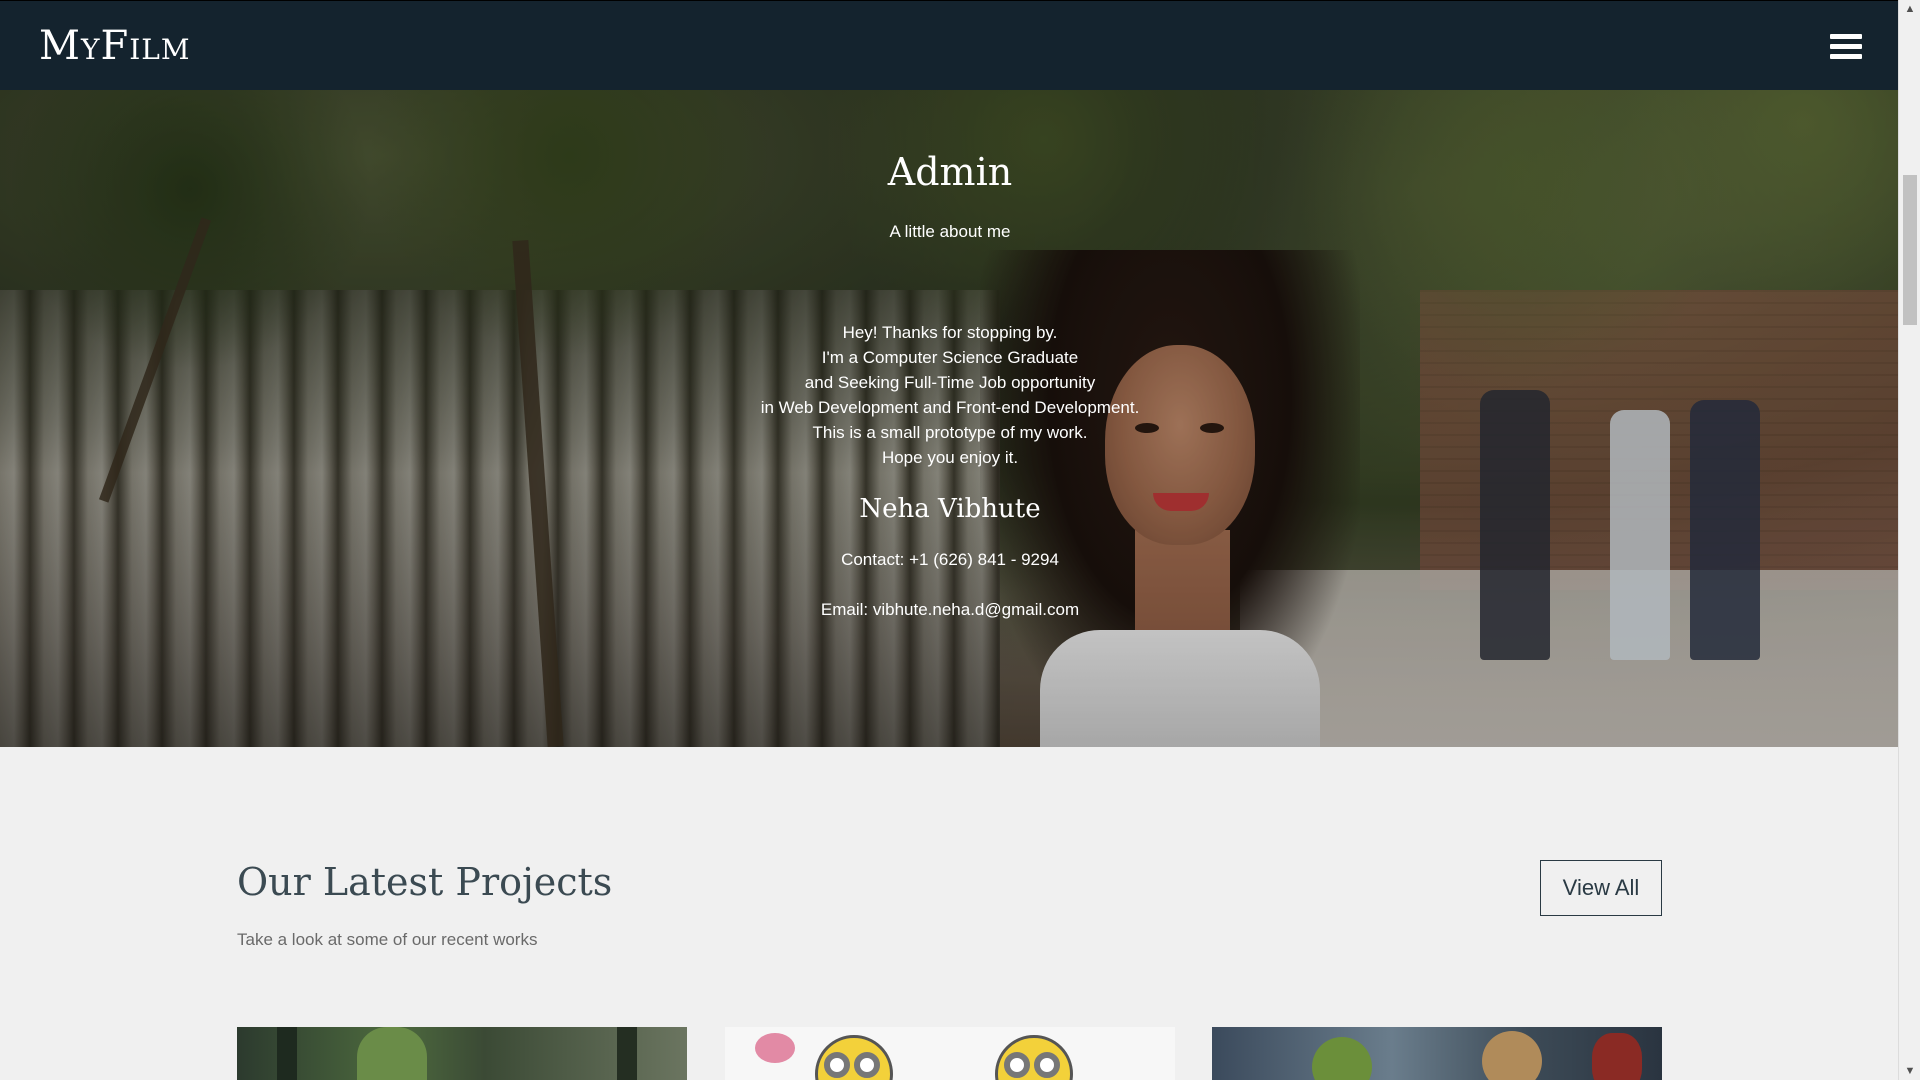 Image resolution: width=1920 pixels, height=1080 pixels. What do you see at coordinates (949, 45) in the screenshot?
I see `top-navbar: MyFilm` at bounding box center [949, 45].